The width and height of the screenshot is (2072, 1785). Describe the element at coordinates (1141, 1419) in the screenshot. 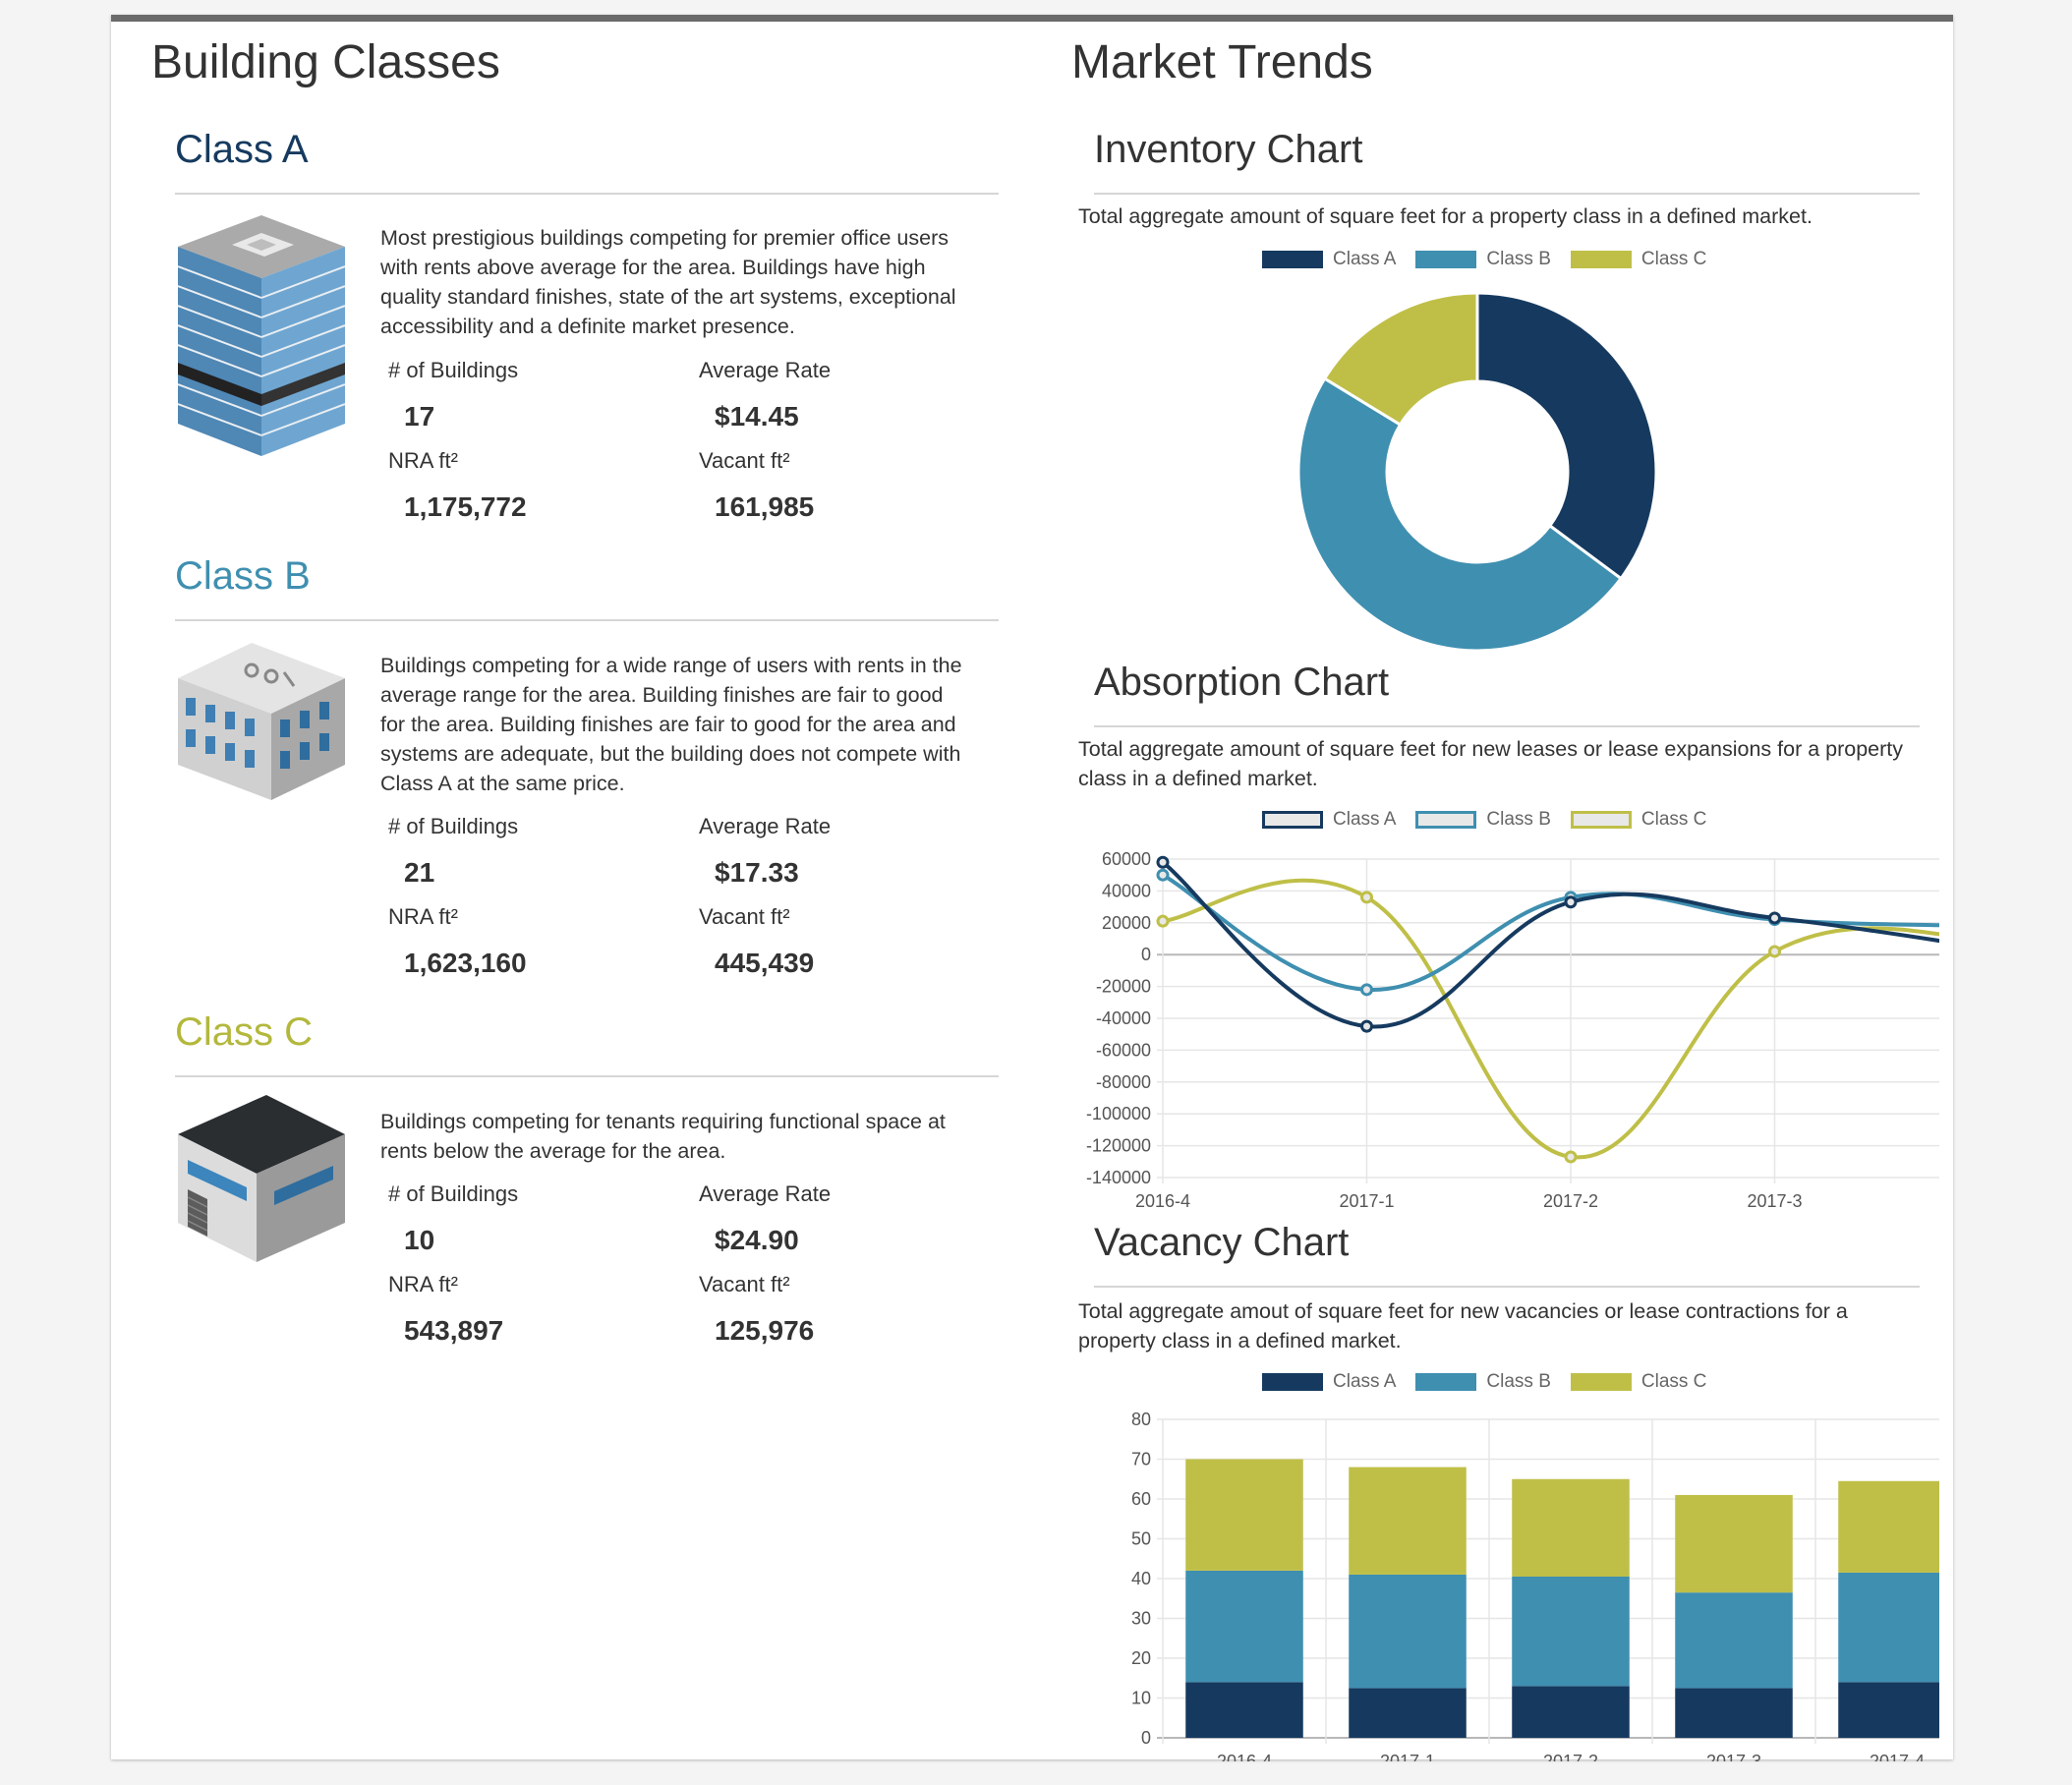

I see `y-tick-label: 80` at that location.